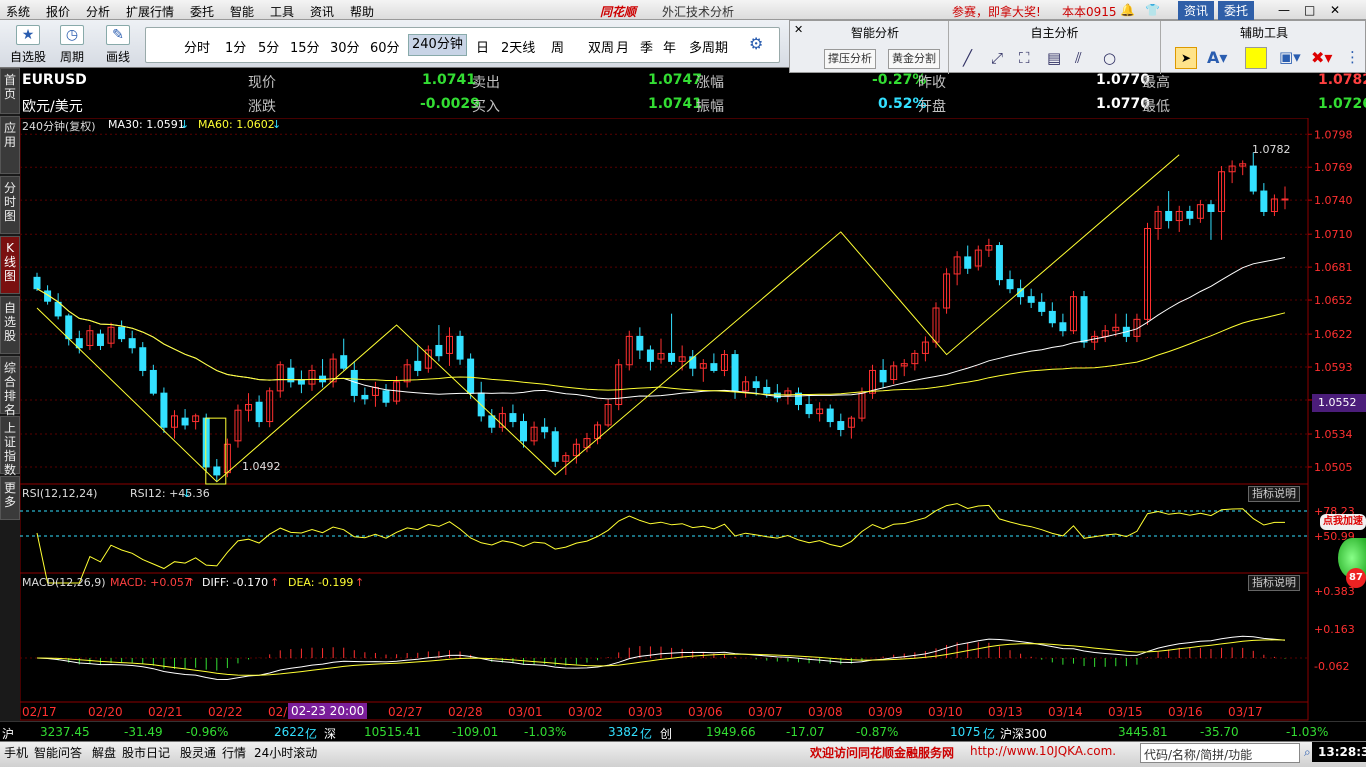 This screenshot has width=1366, height=767. I want to click on period-1m: 1分, so click(235, 46).